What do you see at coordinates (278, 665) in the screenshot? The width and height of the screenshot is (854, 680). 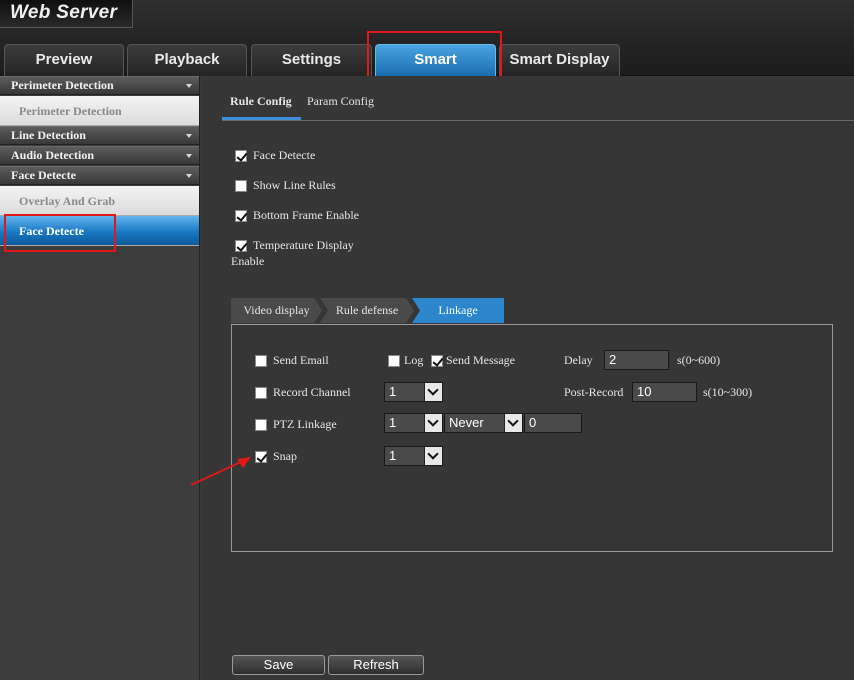 I see `save-button: Save` at bounding box center [278, 665].